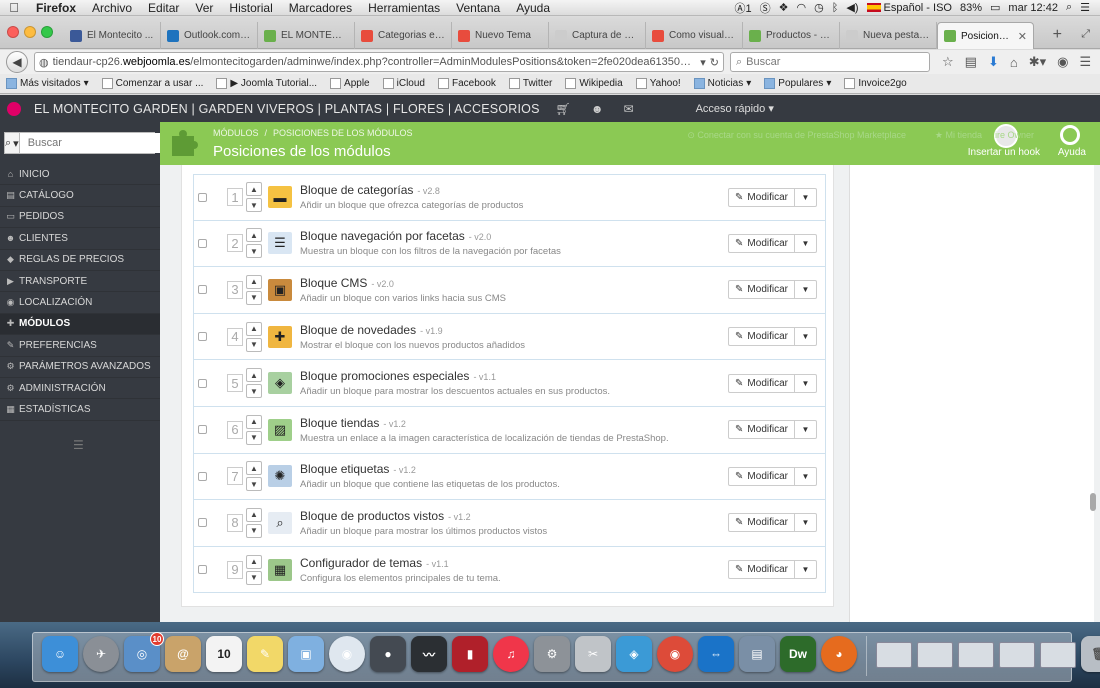  Describe the element at coordinates (204, 8) in the screenshot. I see `menu-ver: Ver` at that location.